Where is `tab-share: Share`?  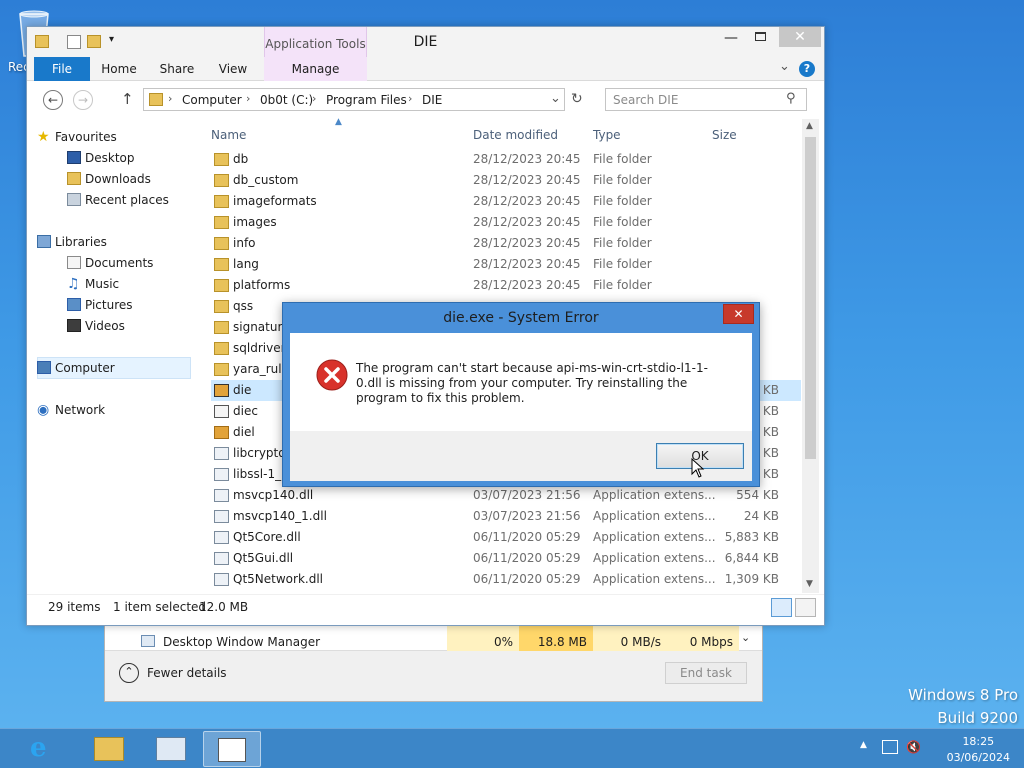 tab-share: Share is located at coordinates (177, 69).